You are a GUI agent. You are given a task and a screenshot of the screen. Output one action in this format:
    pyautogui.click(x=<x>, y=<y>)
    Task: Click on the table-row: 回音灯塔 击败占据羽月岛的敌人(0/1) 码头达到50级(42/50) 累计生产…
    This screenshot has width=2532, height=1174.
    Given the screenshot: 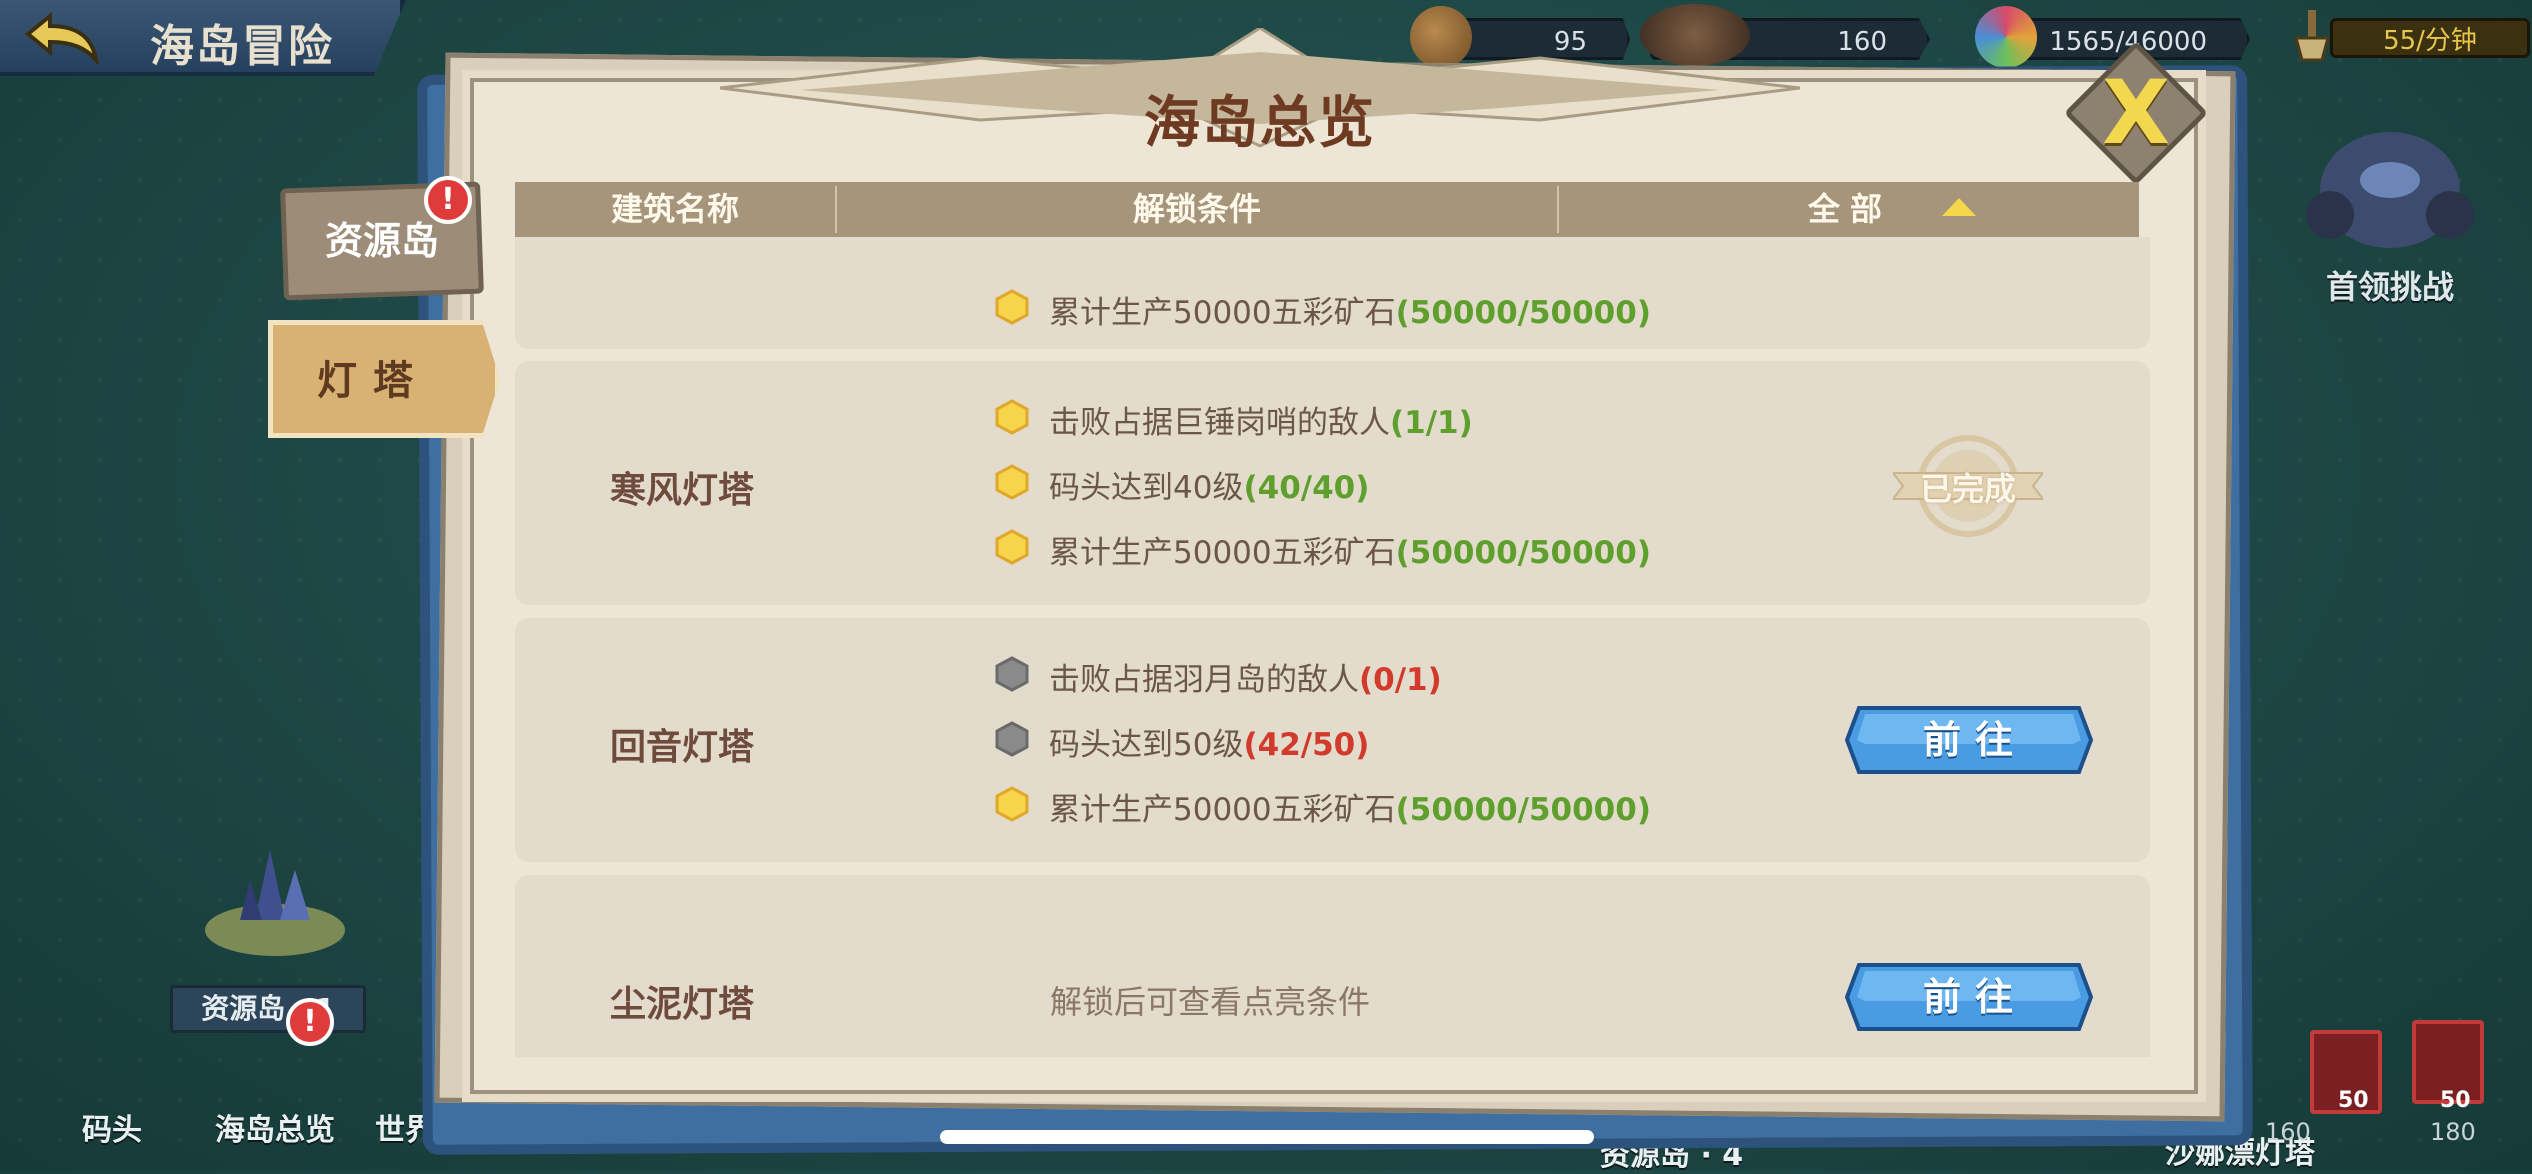 What is the action you would take?
    pyautogui.click(x=1332, y=740)
    